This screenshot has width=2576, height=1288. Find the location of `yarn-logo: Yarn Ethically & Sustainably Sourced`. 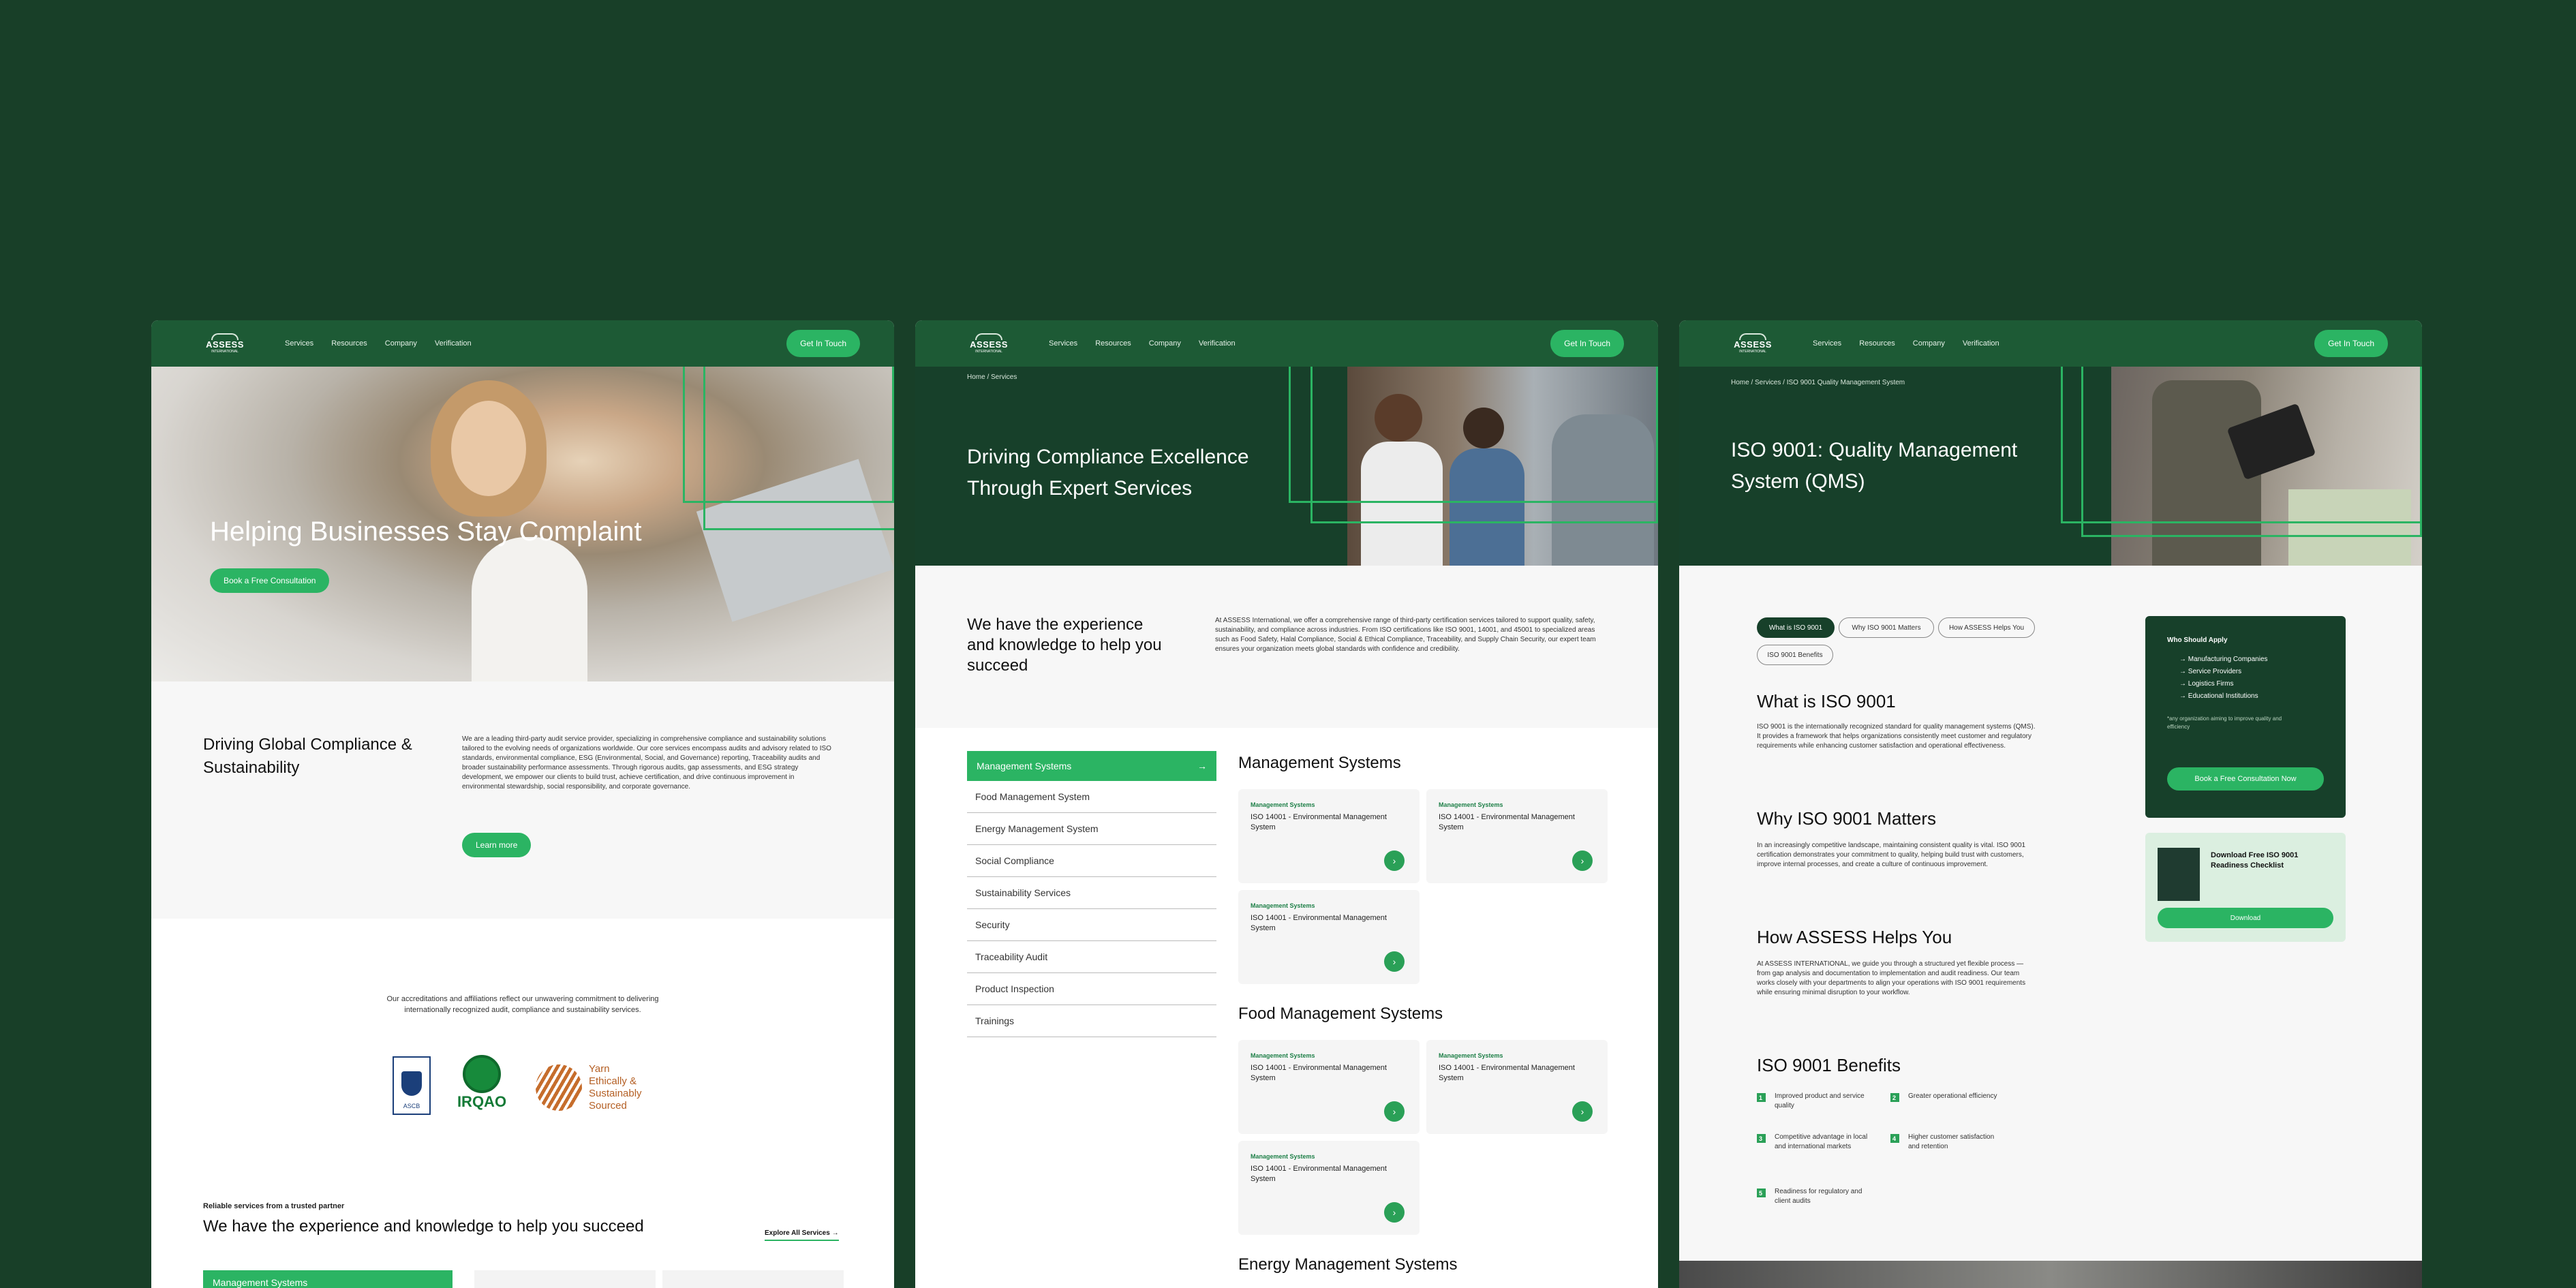

yarn-logo: Yarn Ethically & Sustainably Sourced is located at coordinates (597, 1087).